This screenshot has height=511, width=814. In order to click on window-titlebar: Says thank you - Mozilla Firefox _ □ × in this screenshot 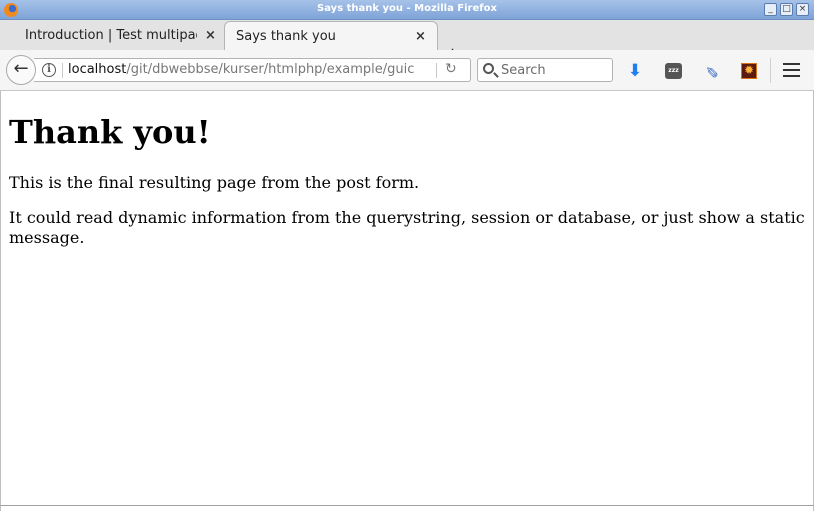, I will do `click(407, 10)`.